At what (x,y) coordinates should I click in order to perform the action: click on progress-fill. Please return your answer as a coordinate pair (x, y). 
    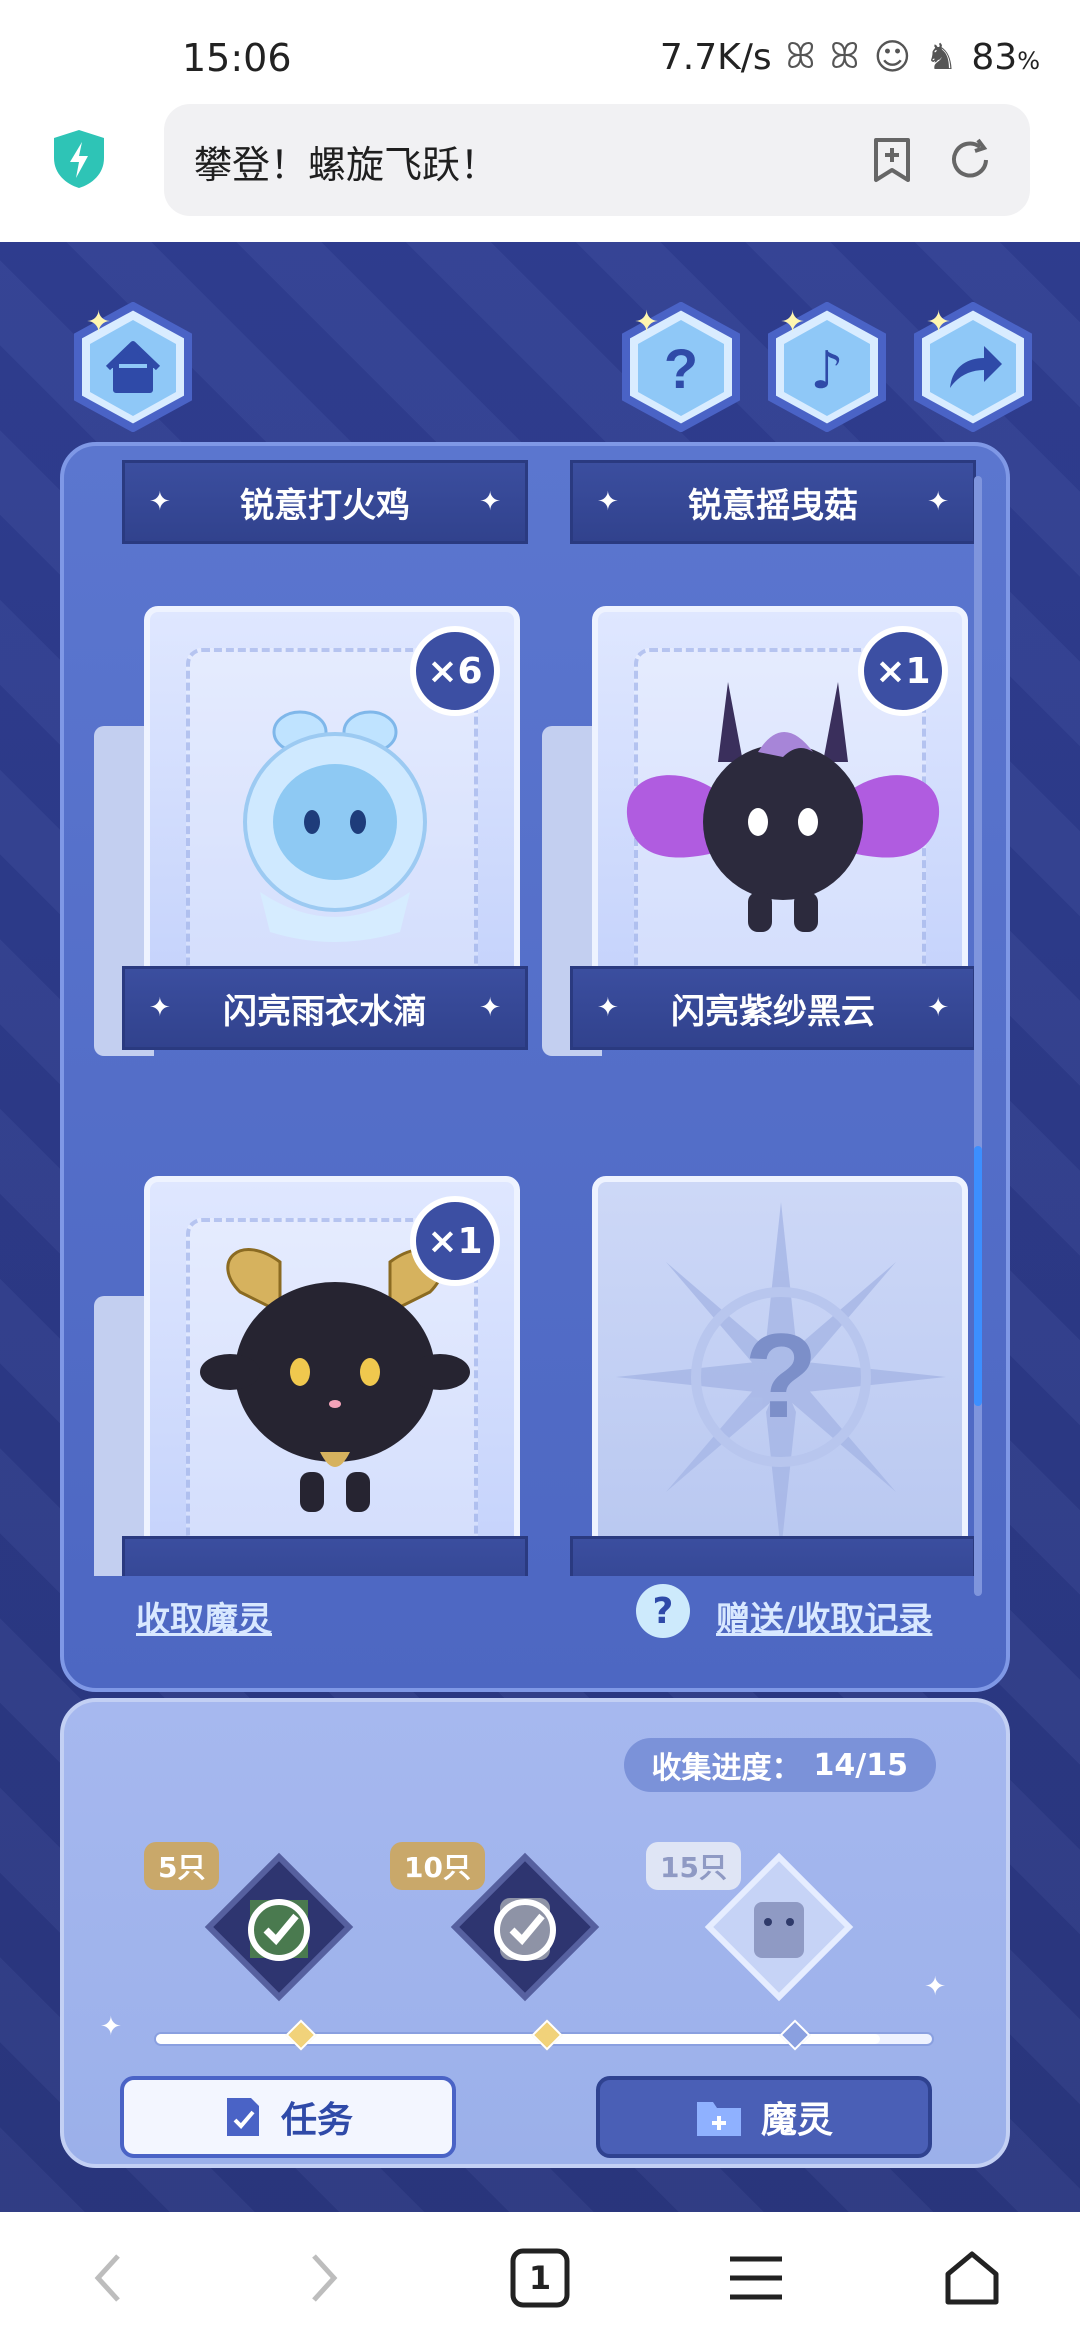
    Looking at the image, I should click on (518, 2039).